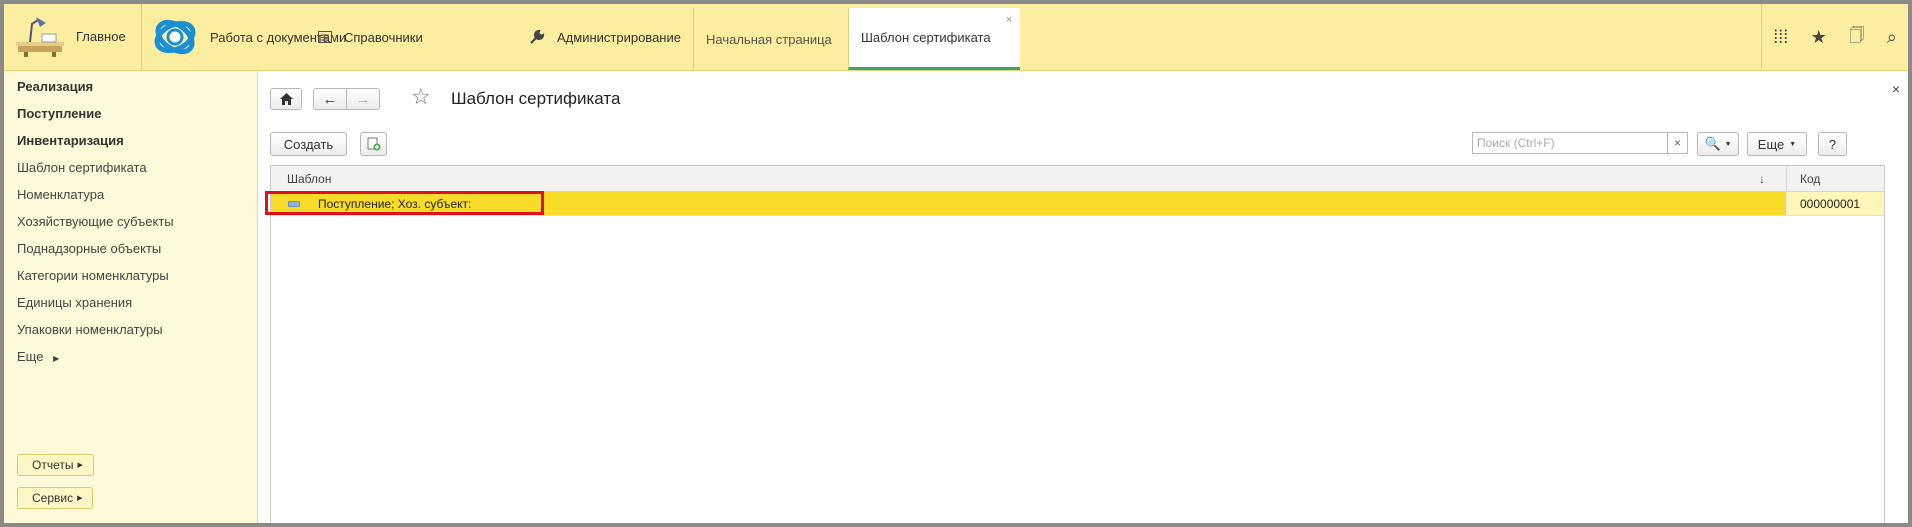 This screenshot has height=527, width=1912. I want to click on tab-close-icon: ×, so click(1009, 20).